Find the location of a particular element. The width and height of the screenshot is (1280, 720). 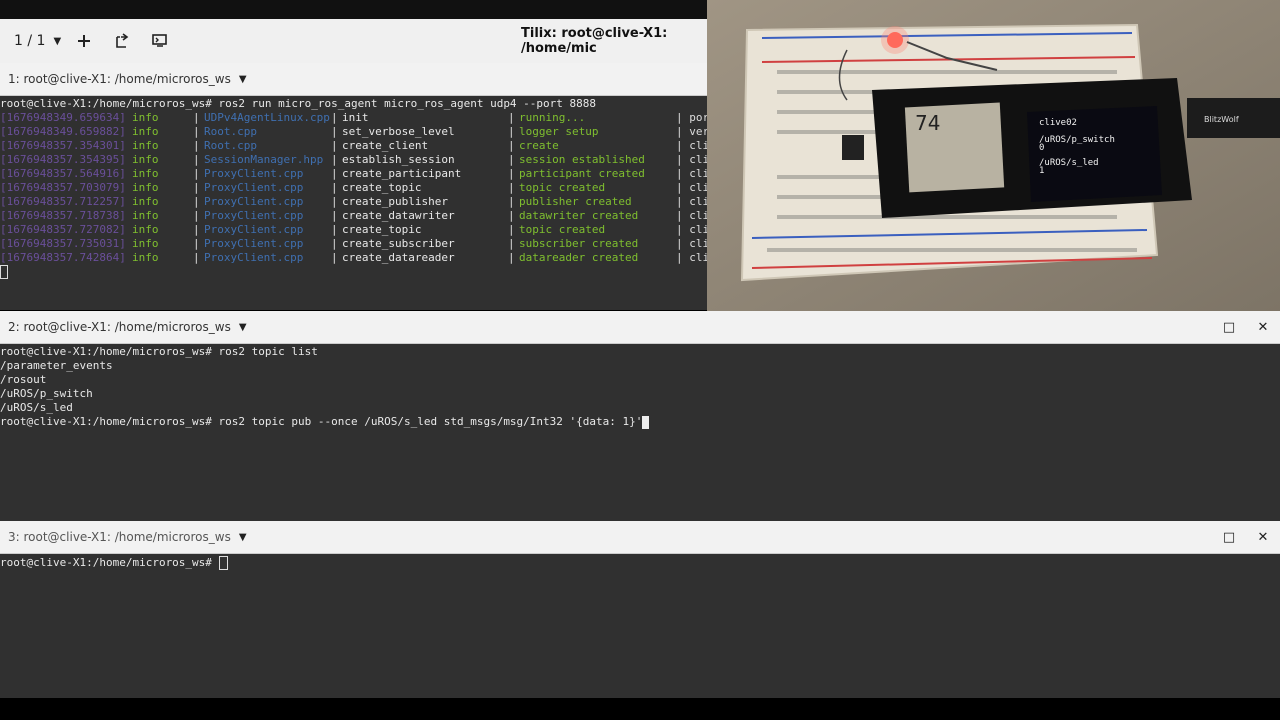

log-msg: create is located at coordinates (539, 145).